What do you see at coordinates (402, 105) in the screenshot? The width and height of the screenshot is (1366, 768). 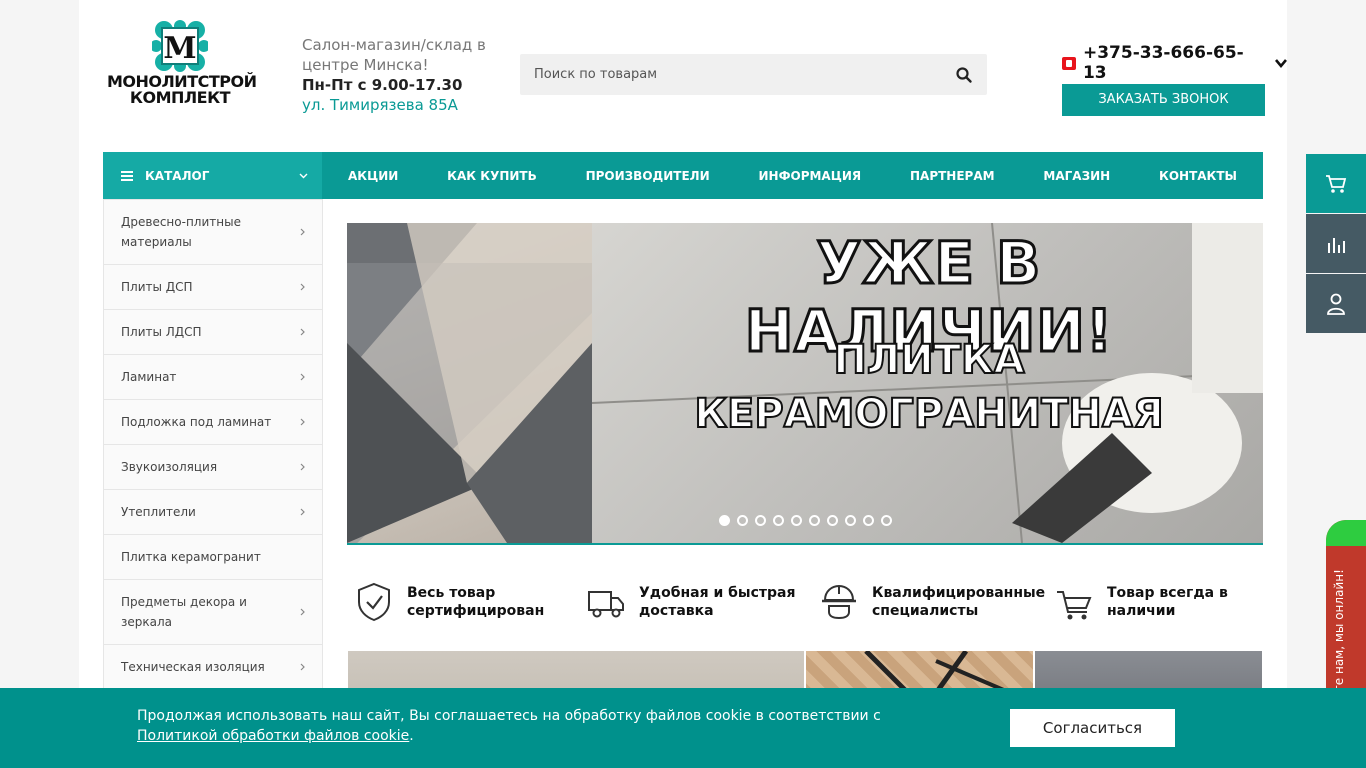 I see `store-address: ул. Тимирязева 85А` at bounding box center [402, 105].